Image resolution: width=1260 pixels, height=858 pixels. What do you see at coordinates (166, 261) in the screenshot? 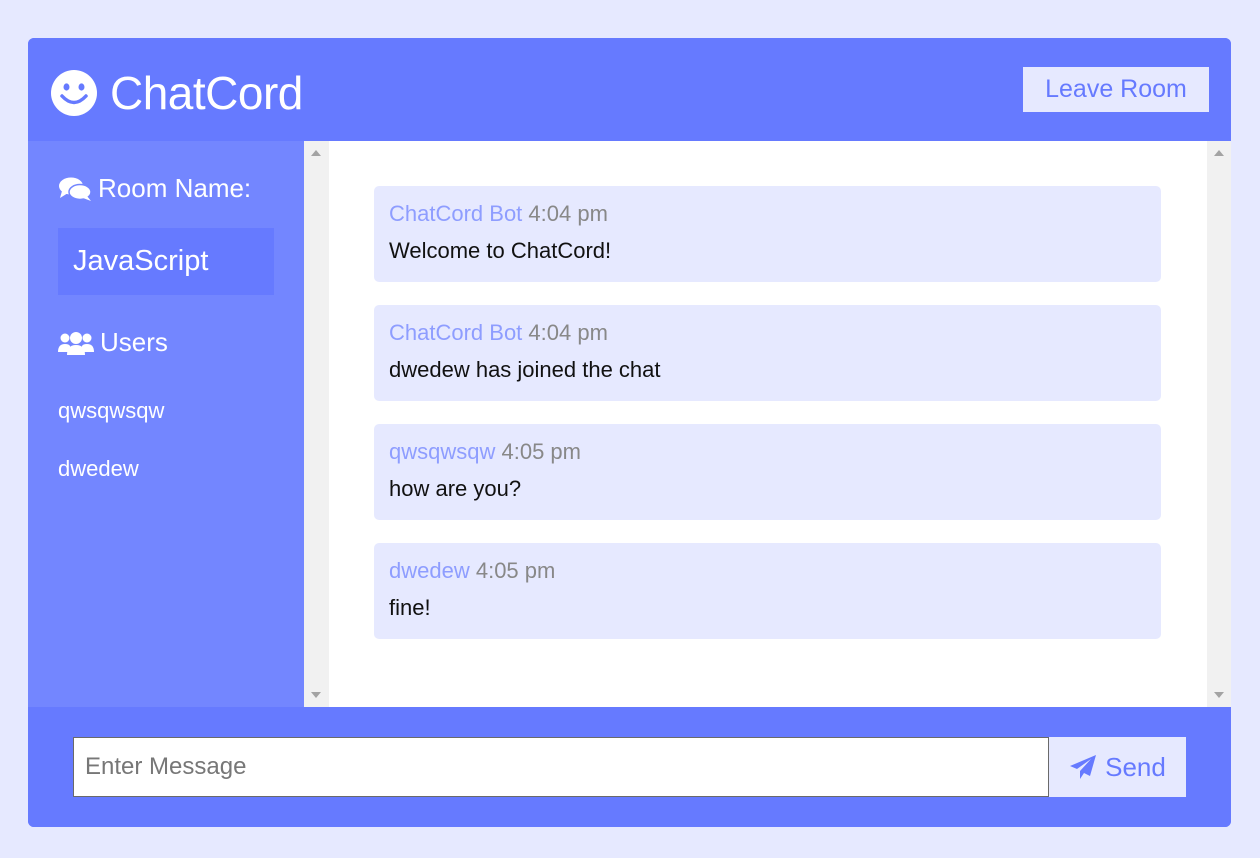
I see `room-name: JavaScript` at bounding box center [166, 261].